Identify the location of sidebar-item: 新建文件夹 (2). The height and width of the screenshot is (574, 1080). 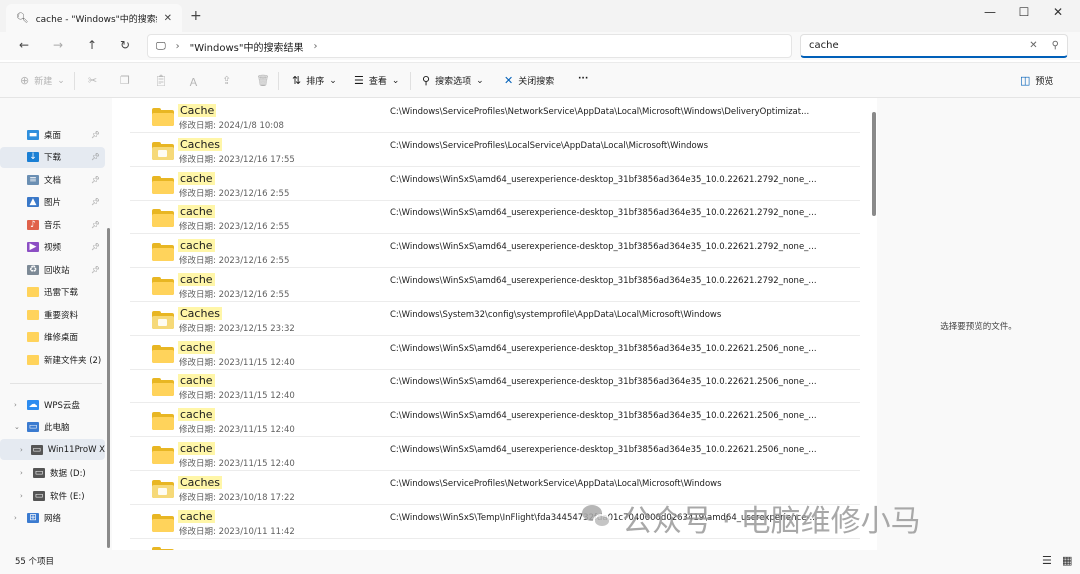
(52, 359).